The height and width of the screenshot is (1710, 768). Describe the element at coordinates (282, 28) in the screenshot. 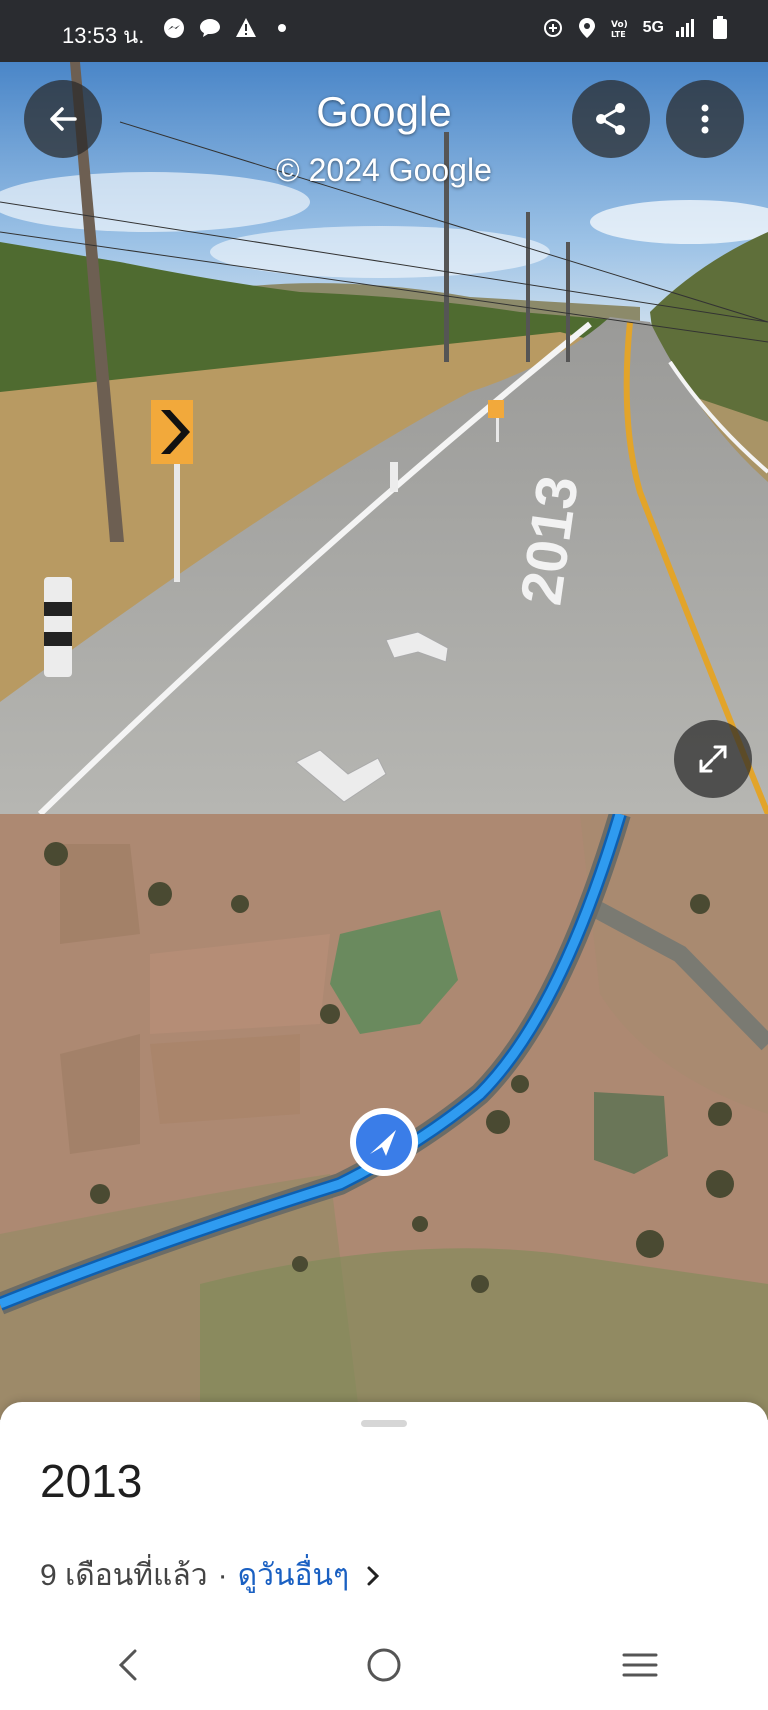

I see `dot-icon` at that location.